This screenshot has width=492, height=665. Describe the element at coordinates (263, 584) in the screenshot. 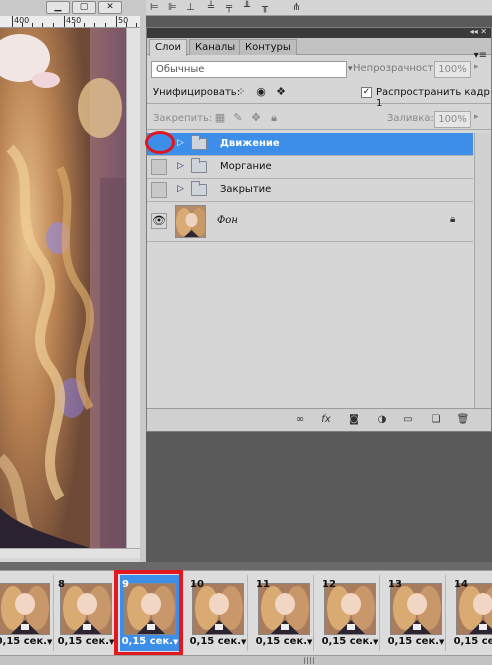

I see `frame-number: 11` at that location.